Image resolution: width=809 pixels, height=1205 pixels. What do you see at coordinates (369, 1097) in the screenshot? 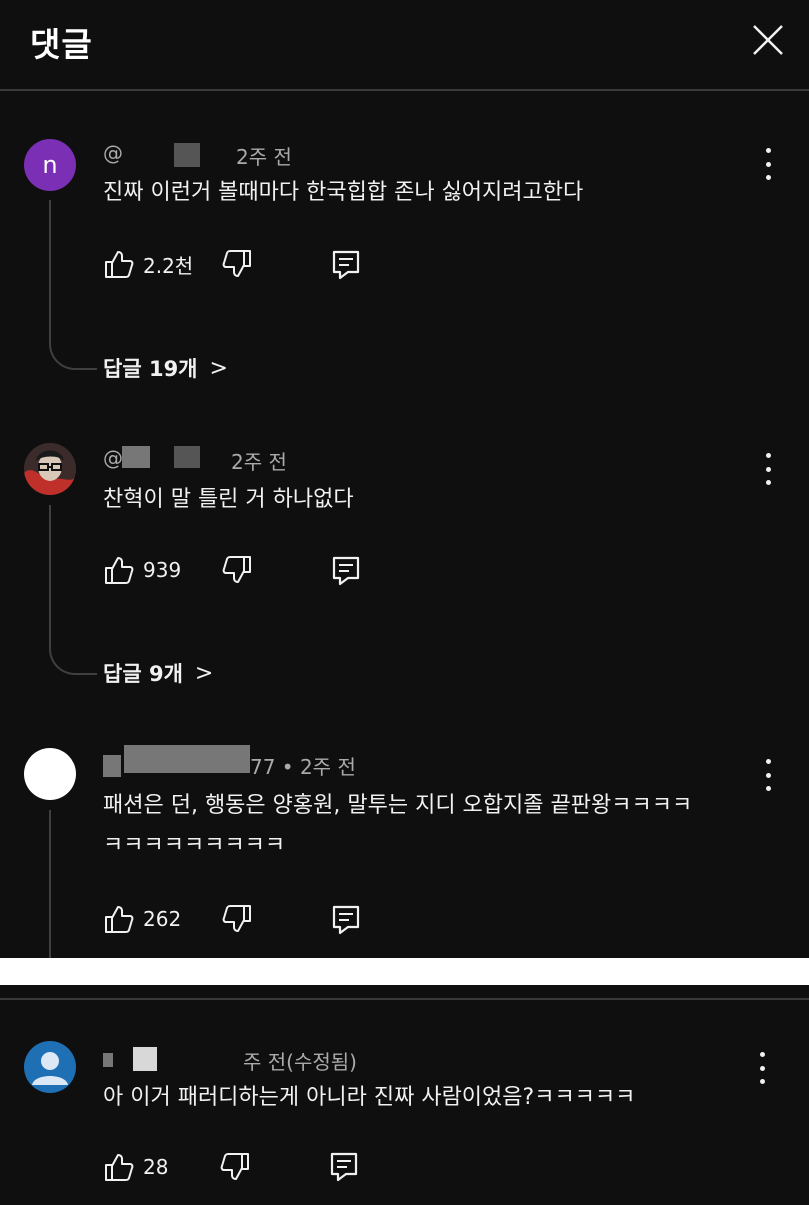
I see `comment-text: 아 이거 패러디하는게 아니라 진짜 사람이었음?ㅋㅋㅋㅋㅋ` at bounding box center [369, 1097].